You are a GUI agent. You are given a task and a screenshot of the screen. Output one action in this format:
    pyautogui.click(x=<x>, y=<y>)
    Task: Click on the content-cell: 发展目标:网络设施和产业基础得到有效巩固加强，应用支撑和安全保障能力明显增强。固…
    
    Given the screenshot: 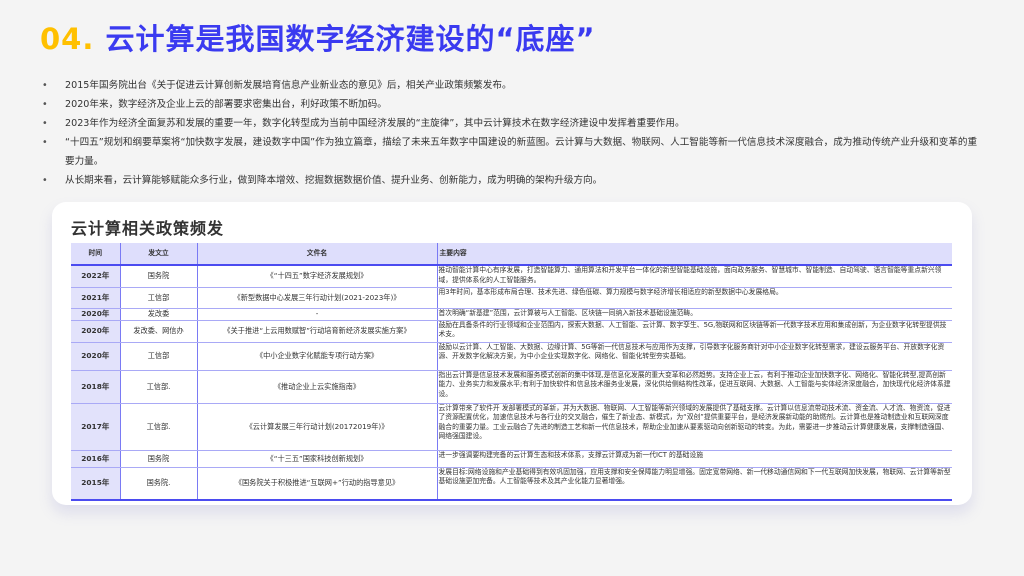 What is the action you would take?
    pyautogui.click(x=694, y=484)
    